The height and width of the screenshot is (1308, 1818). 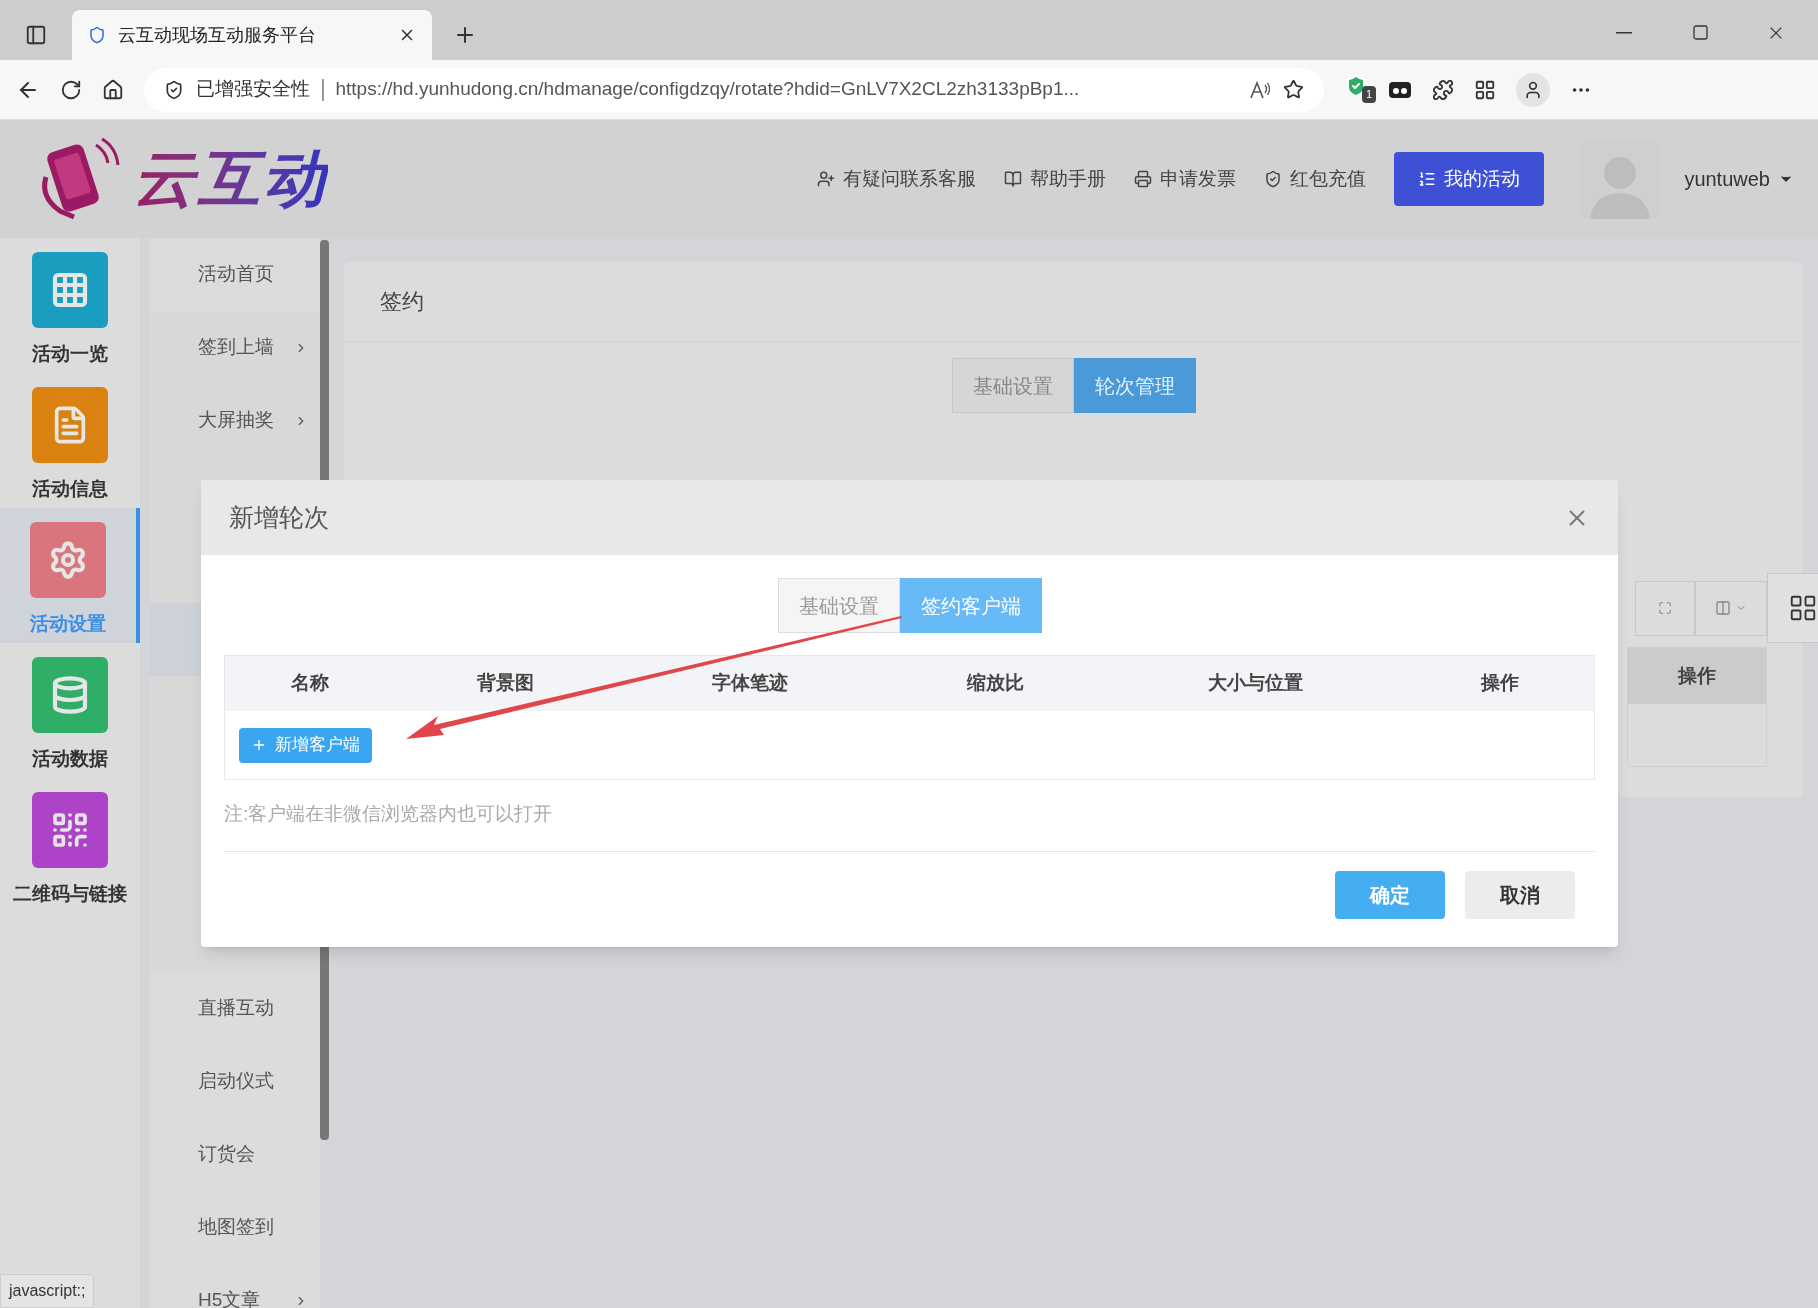 I want to click on header-link: 红包充值, so click(x=1315, y=179).